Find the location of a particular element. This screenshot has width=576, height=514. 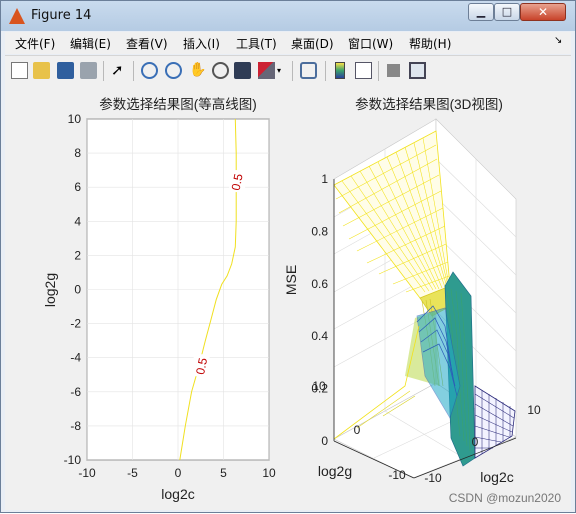

menu-file: 文件(F) is located at coordinates (35, 43).